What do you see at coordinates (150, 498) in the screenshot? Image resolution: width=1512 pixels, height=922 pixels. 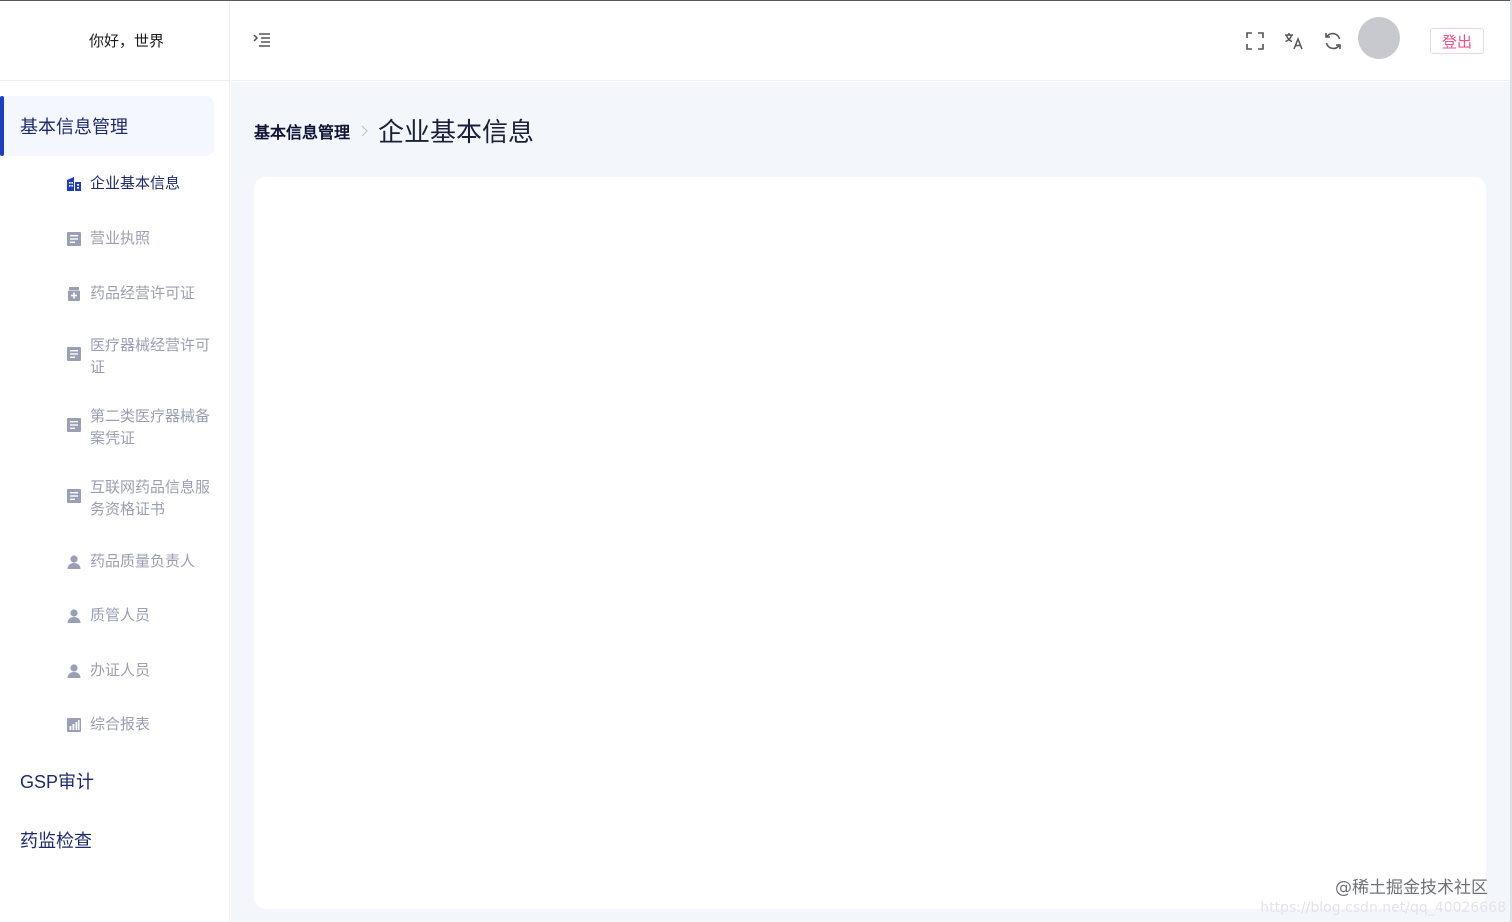 I see `submenu-label: 互联网药品信息服务资格证书` at bounding box center [150, 498].